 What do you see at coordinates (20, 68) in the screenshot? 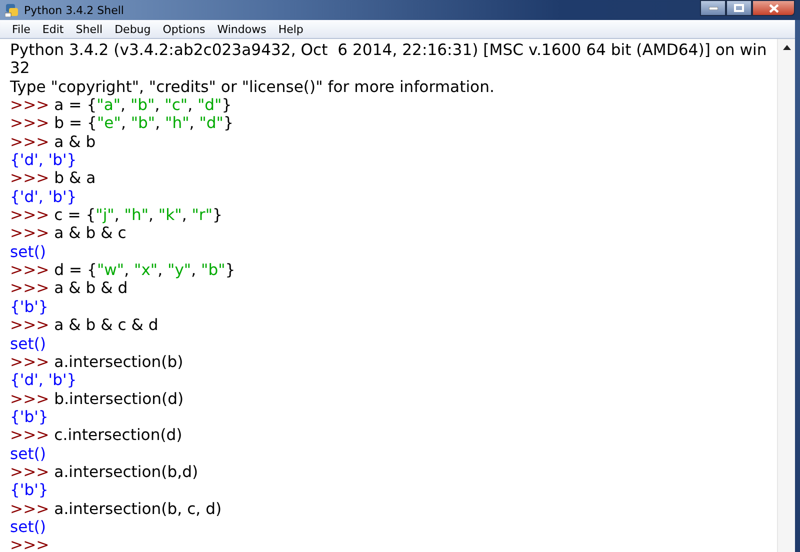
I see `banner-line: 32` at bounding box center [20, 68].